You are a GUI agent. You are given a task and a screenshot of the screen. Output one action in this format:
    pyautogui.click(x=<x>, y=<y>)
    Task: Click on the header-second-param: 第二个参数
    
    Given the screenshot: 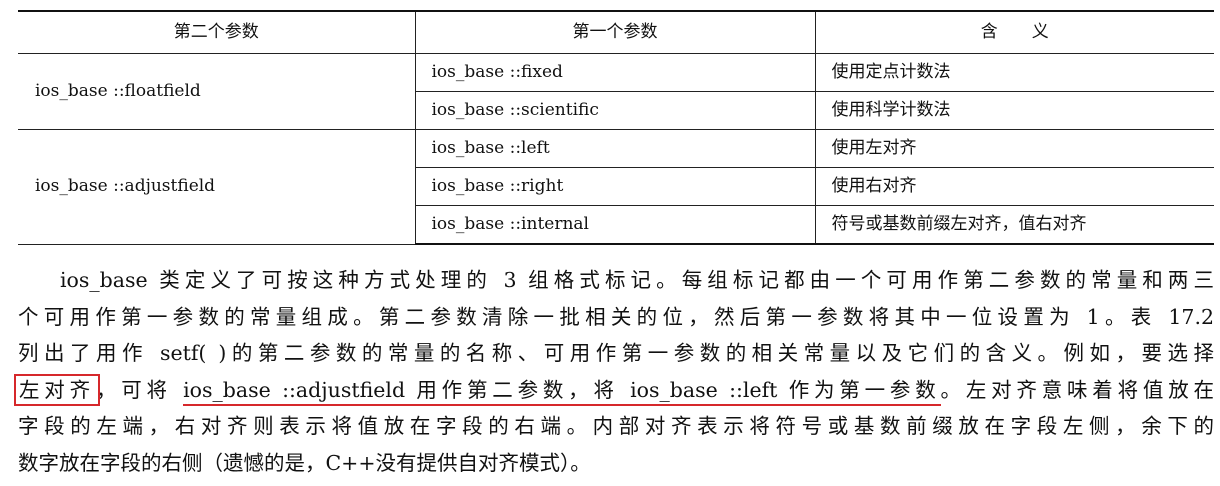 What is the action you would take?
    pyautogui.click(x=217, y=32)
    